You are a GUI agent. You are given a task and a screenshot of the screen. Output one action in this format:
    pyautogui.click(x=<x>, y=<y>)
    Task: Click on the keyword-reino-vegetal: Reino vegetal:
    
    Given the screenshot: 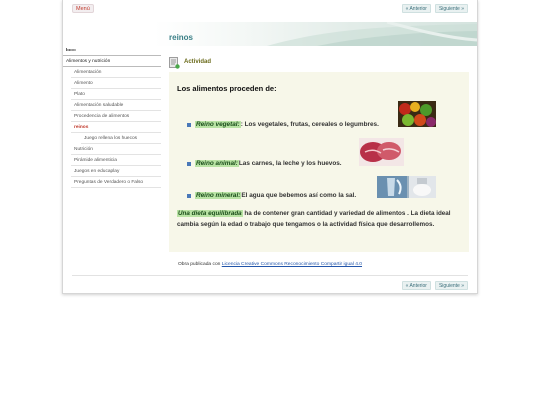 What is the action you would take?
    pyautogui.click(x=218, y=124)
    